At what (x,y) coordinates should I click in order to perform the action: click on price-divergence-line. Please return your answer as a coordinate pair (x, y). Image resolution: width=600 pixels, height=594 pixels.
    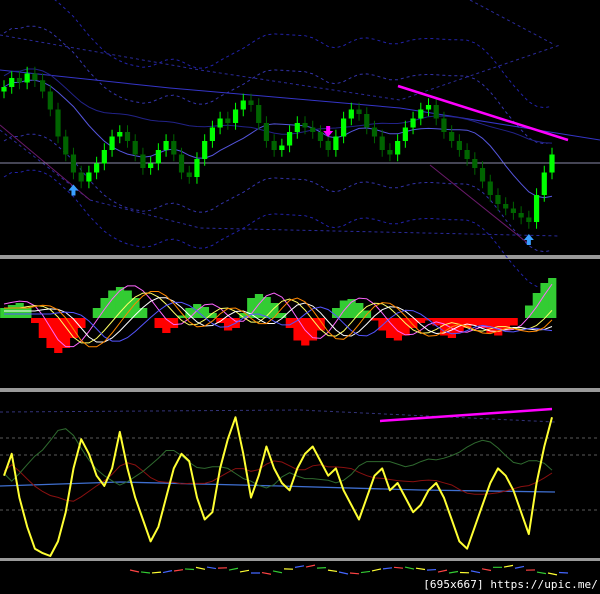
    Looking at the image, I should click on (483, 113).